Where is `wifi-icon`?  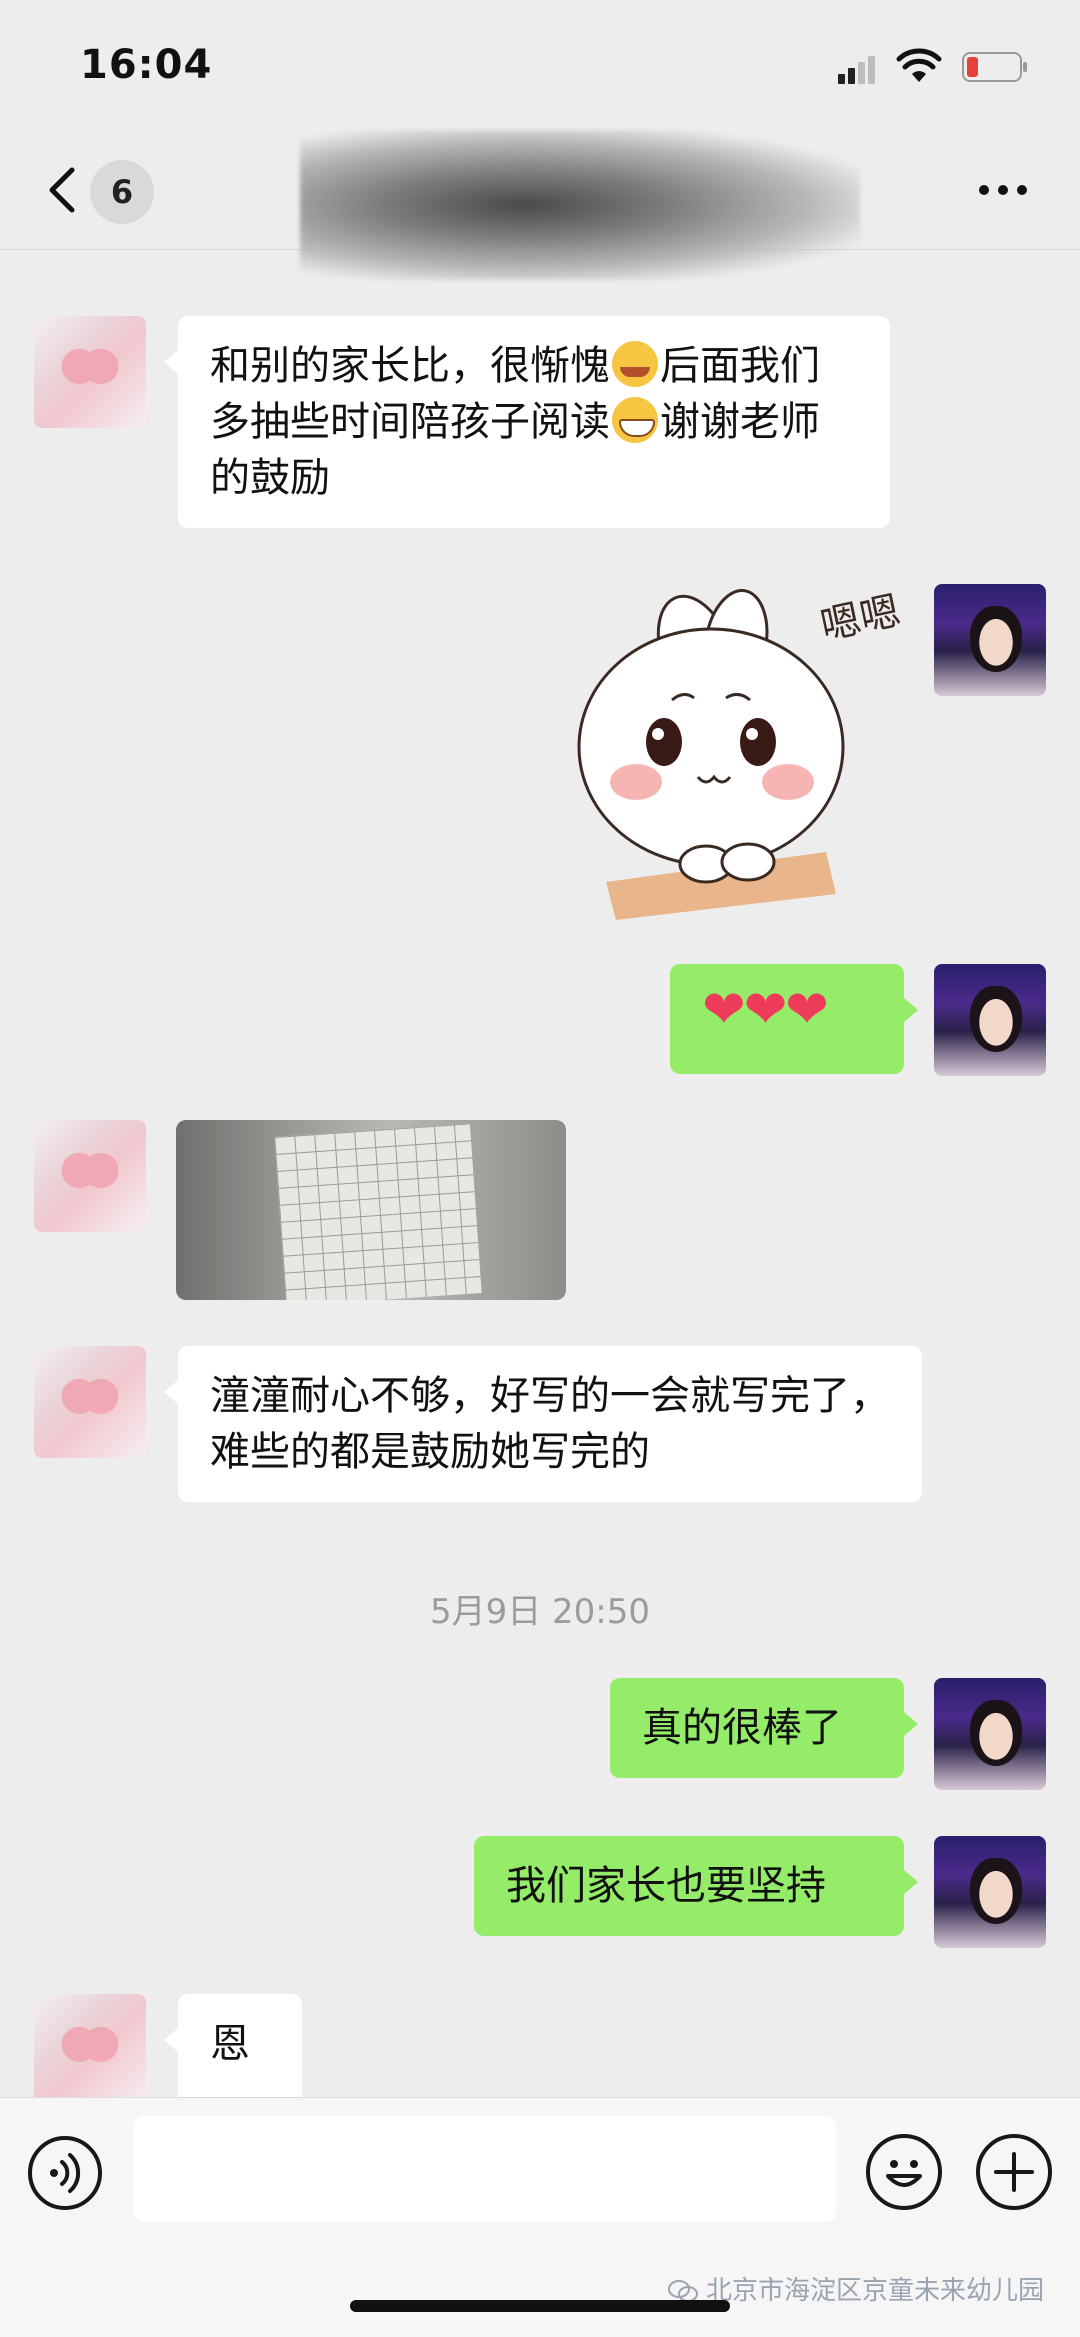
wifi-icon is located at coordinates (919, 65).